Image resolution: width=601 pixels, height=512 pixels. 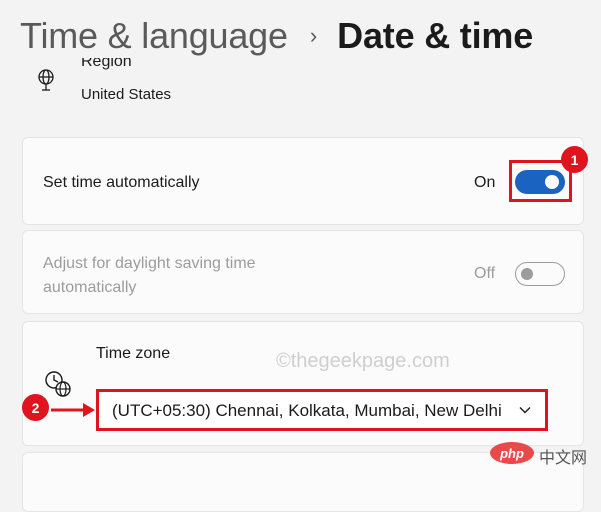 I want to click on set-time-automatically-label: Set time automatically, so click(x=121, y=182).